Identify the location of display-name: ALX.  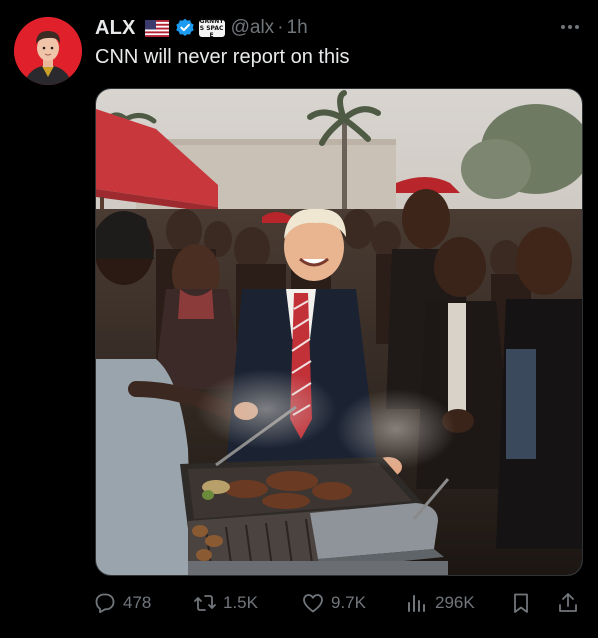
(115, 28).